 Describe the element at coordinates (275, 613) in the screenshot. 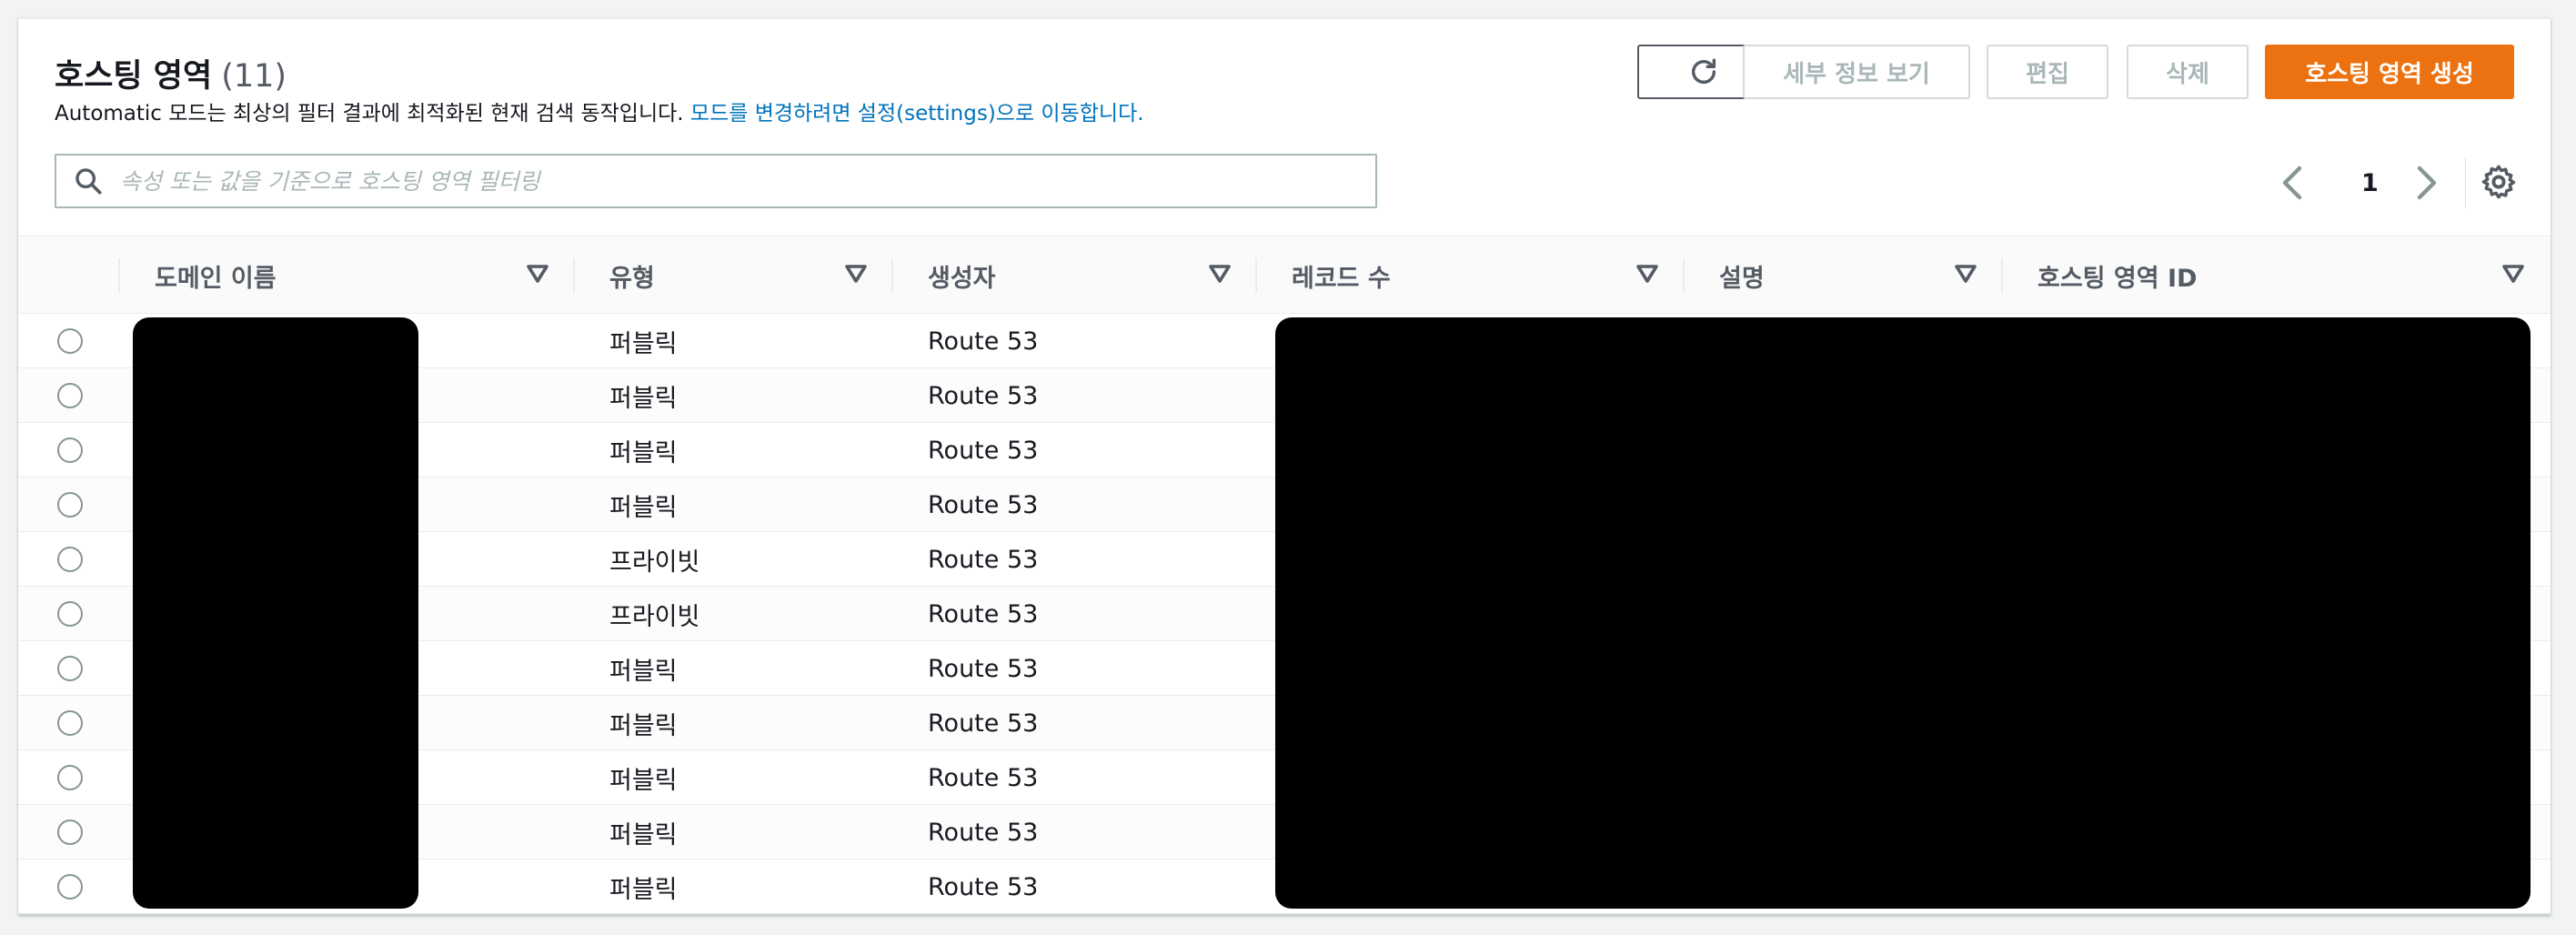

I see `redacted-domain-names` at that location.